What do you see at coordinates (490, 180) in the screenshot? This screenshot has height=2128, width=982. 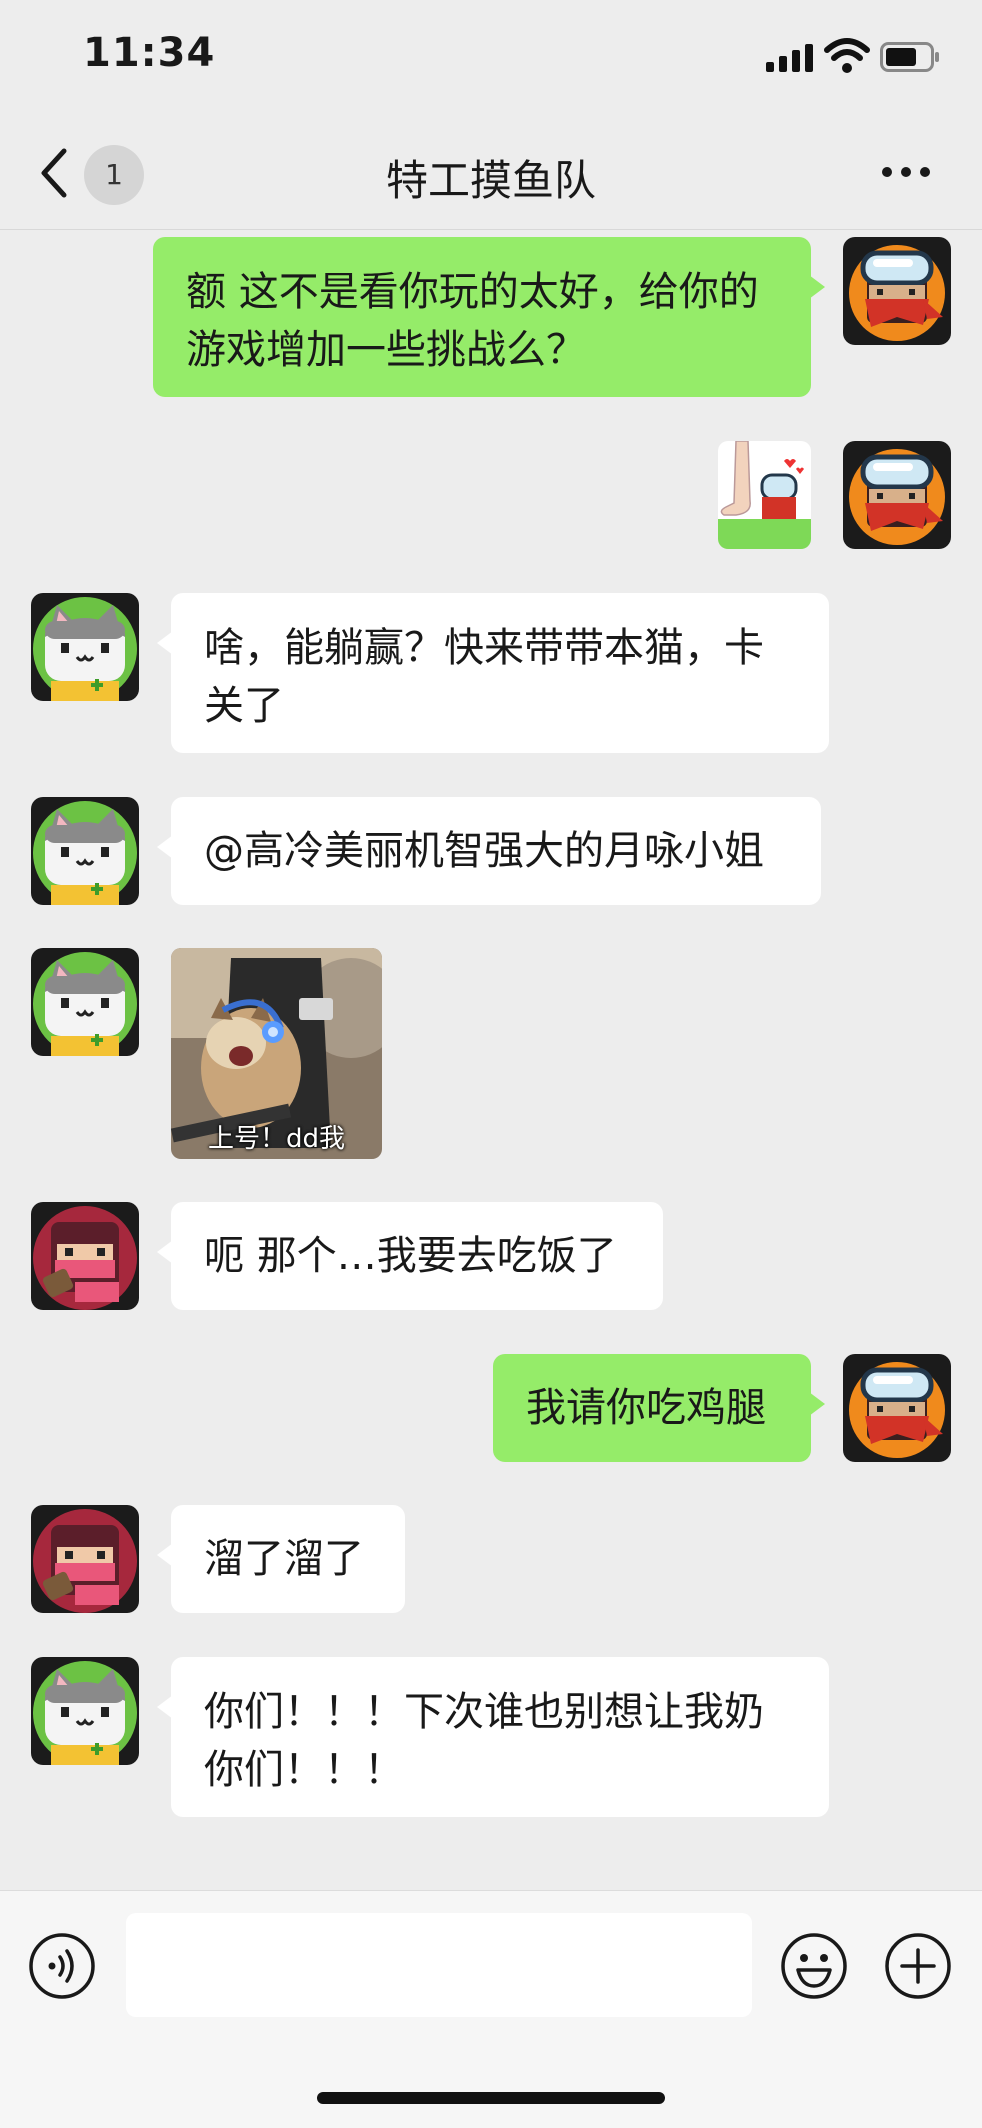 I see `chat-title: 特工摸鱼队` at bounding box center [490, 180].